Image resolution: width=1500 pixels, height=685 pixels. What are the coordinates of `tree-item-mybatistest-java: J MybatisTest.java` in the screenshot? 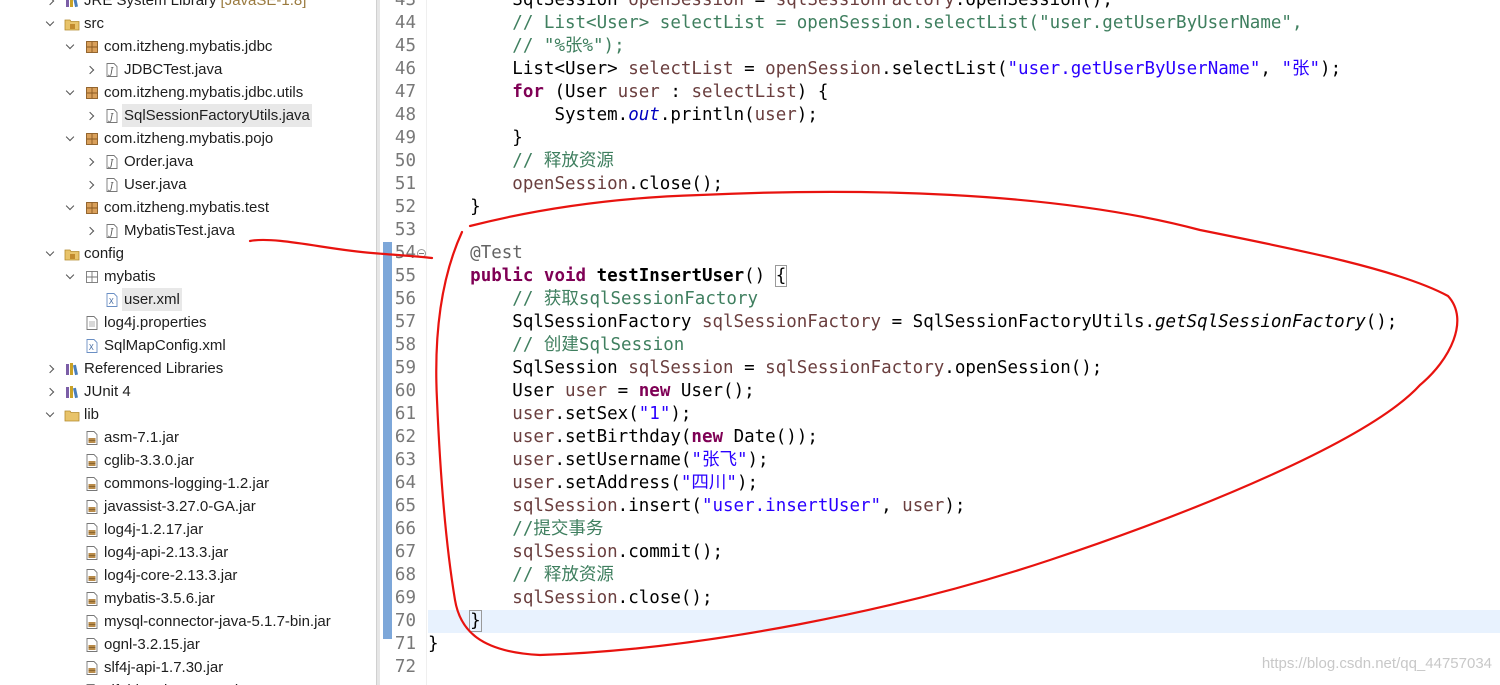 It's located at (188, 230).